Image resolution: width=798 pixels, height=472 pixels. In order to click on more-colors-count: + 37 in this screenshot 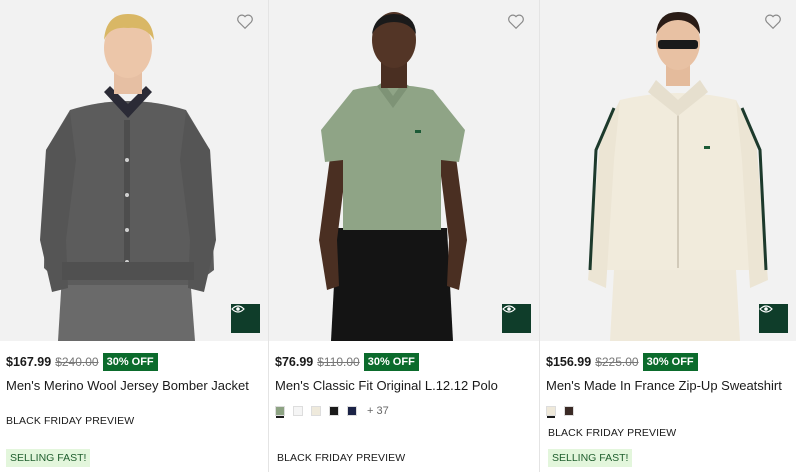, I will do `click(378, 411)`.